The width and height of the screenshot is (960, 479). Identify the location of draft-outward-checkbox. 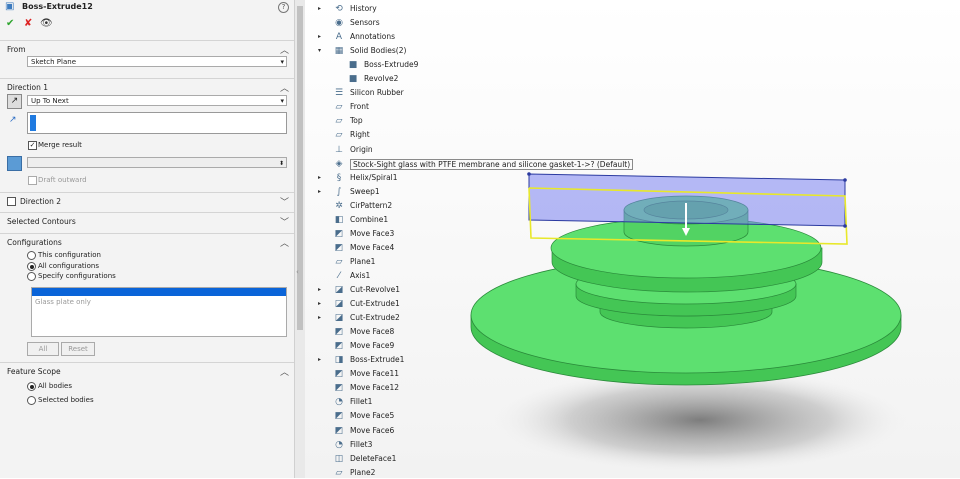
(32, 180).